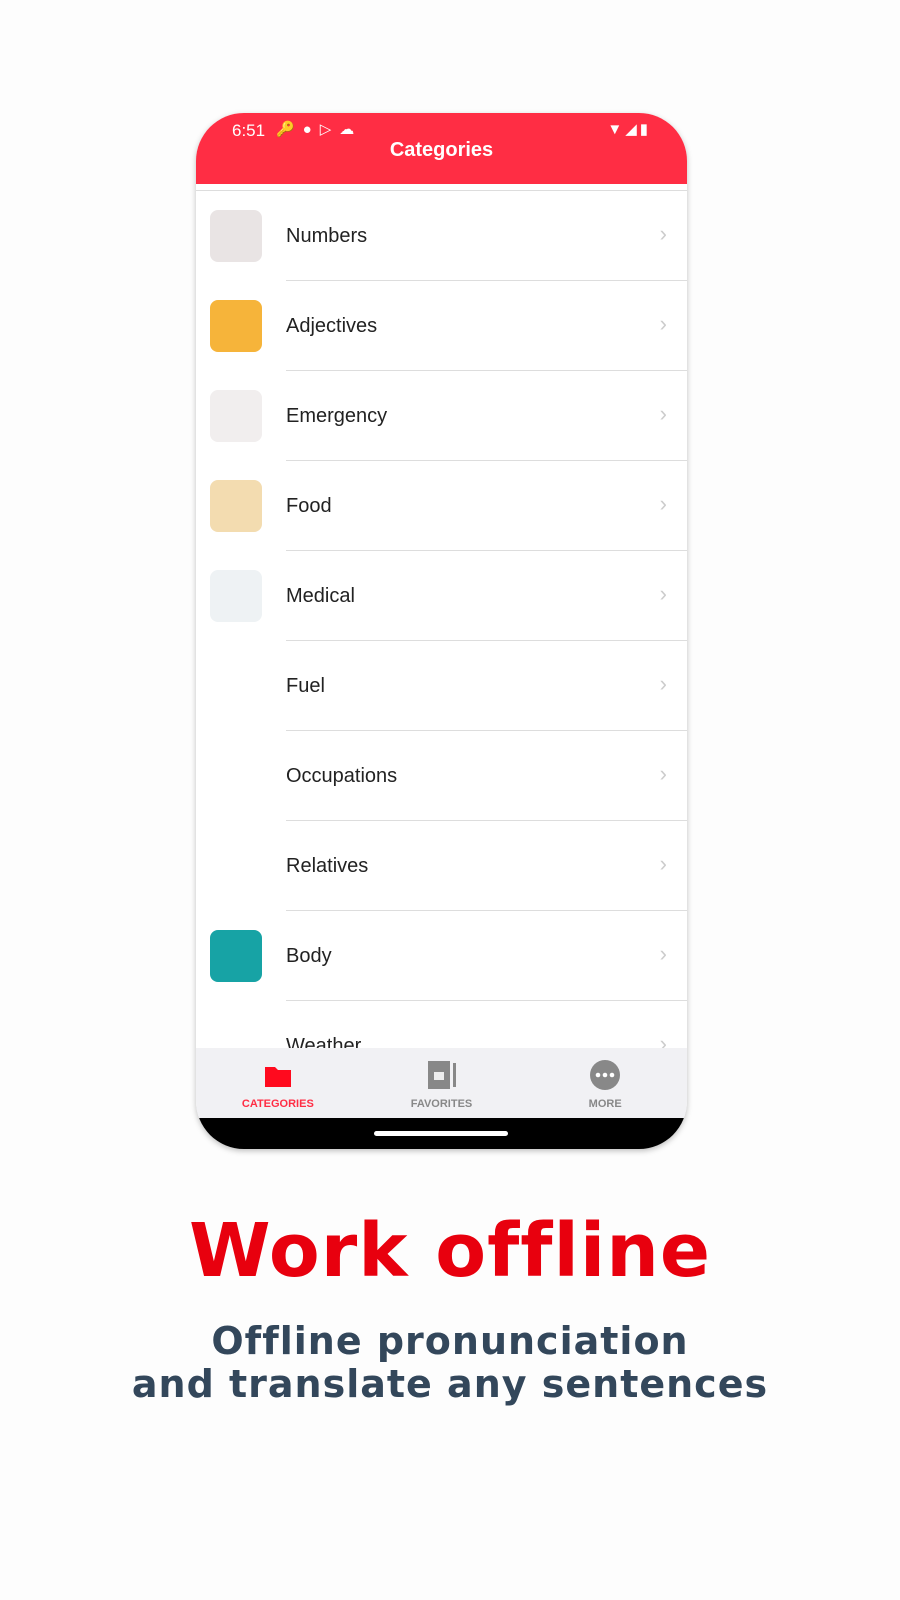 The height and width of the screenshot is (1600, 900). I want to click on category-label: Adjectives, so click(332, 326).